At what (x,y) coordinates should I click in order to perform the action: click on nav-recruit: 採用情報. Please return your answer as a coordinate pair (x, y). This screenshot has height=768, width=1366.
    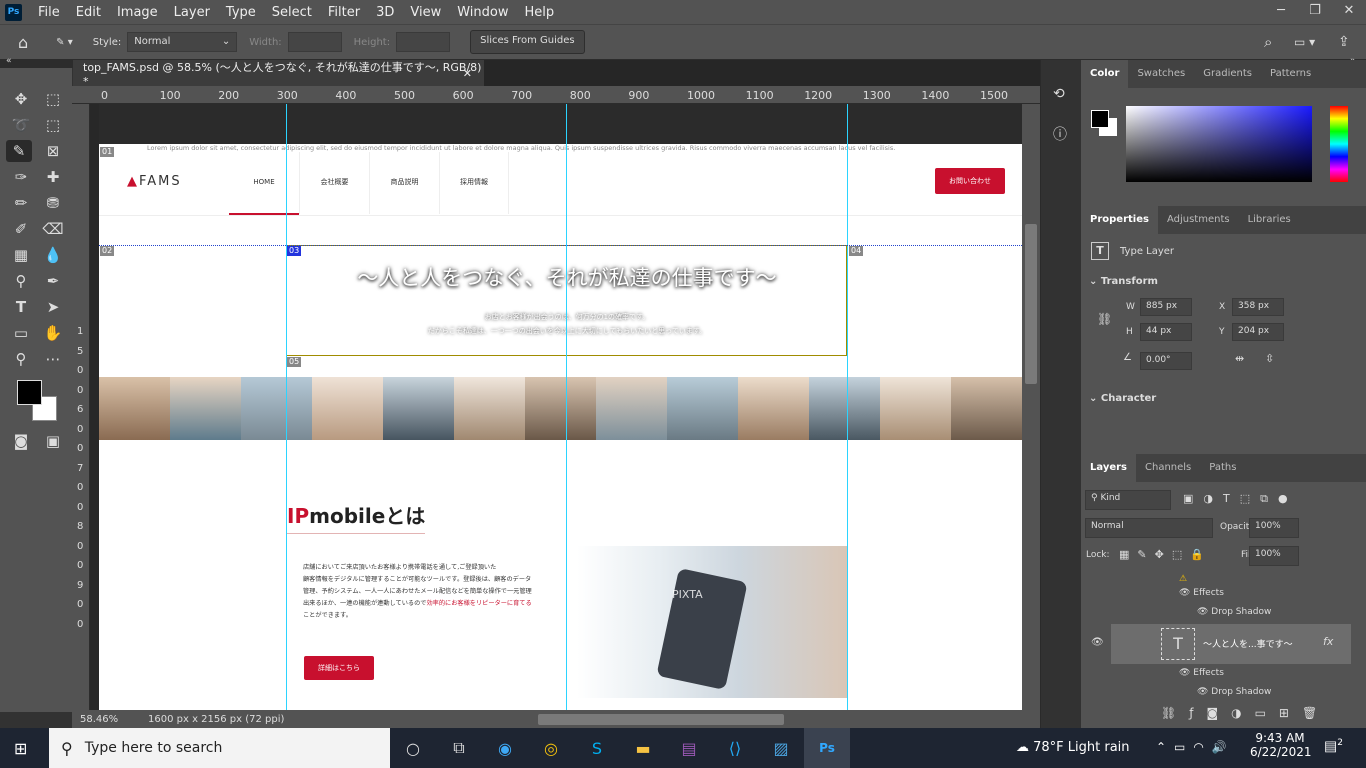
    Looking at the image, I should click on (474, 183).